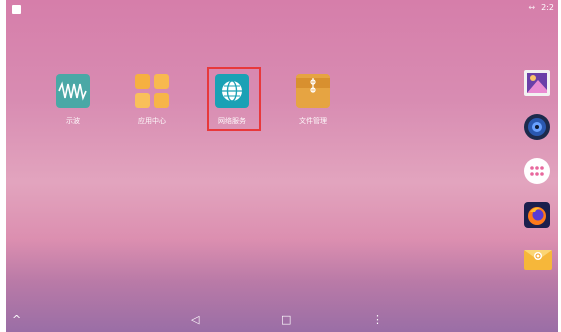 Image resolution: width=561 pixels, height=332 pixels. I want to click on app-grid-icon, so click(152, 91).